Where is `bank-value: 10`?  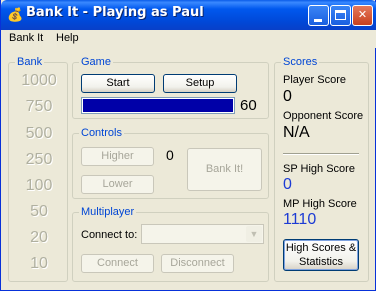
bank-value: 10 is located at coordinates (39, 263).